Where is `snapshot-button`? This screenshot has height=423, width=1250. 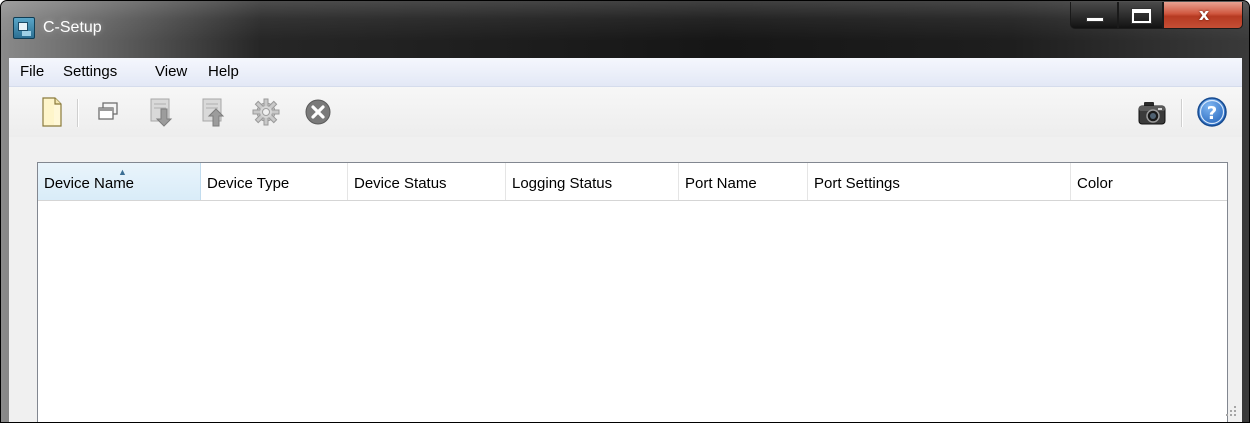
snapshot-button is located at coordinates (1152, 112).